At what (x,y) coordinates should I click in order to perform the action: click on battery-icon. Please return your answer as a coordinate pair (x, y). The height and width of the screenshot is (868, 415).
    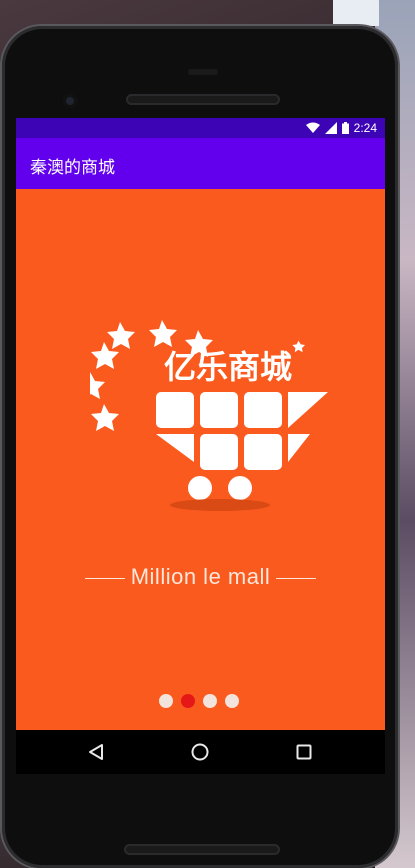
    Looking at the image, I should click on (345, 128).